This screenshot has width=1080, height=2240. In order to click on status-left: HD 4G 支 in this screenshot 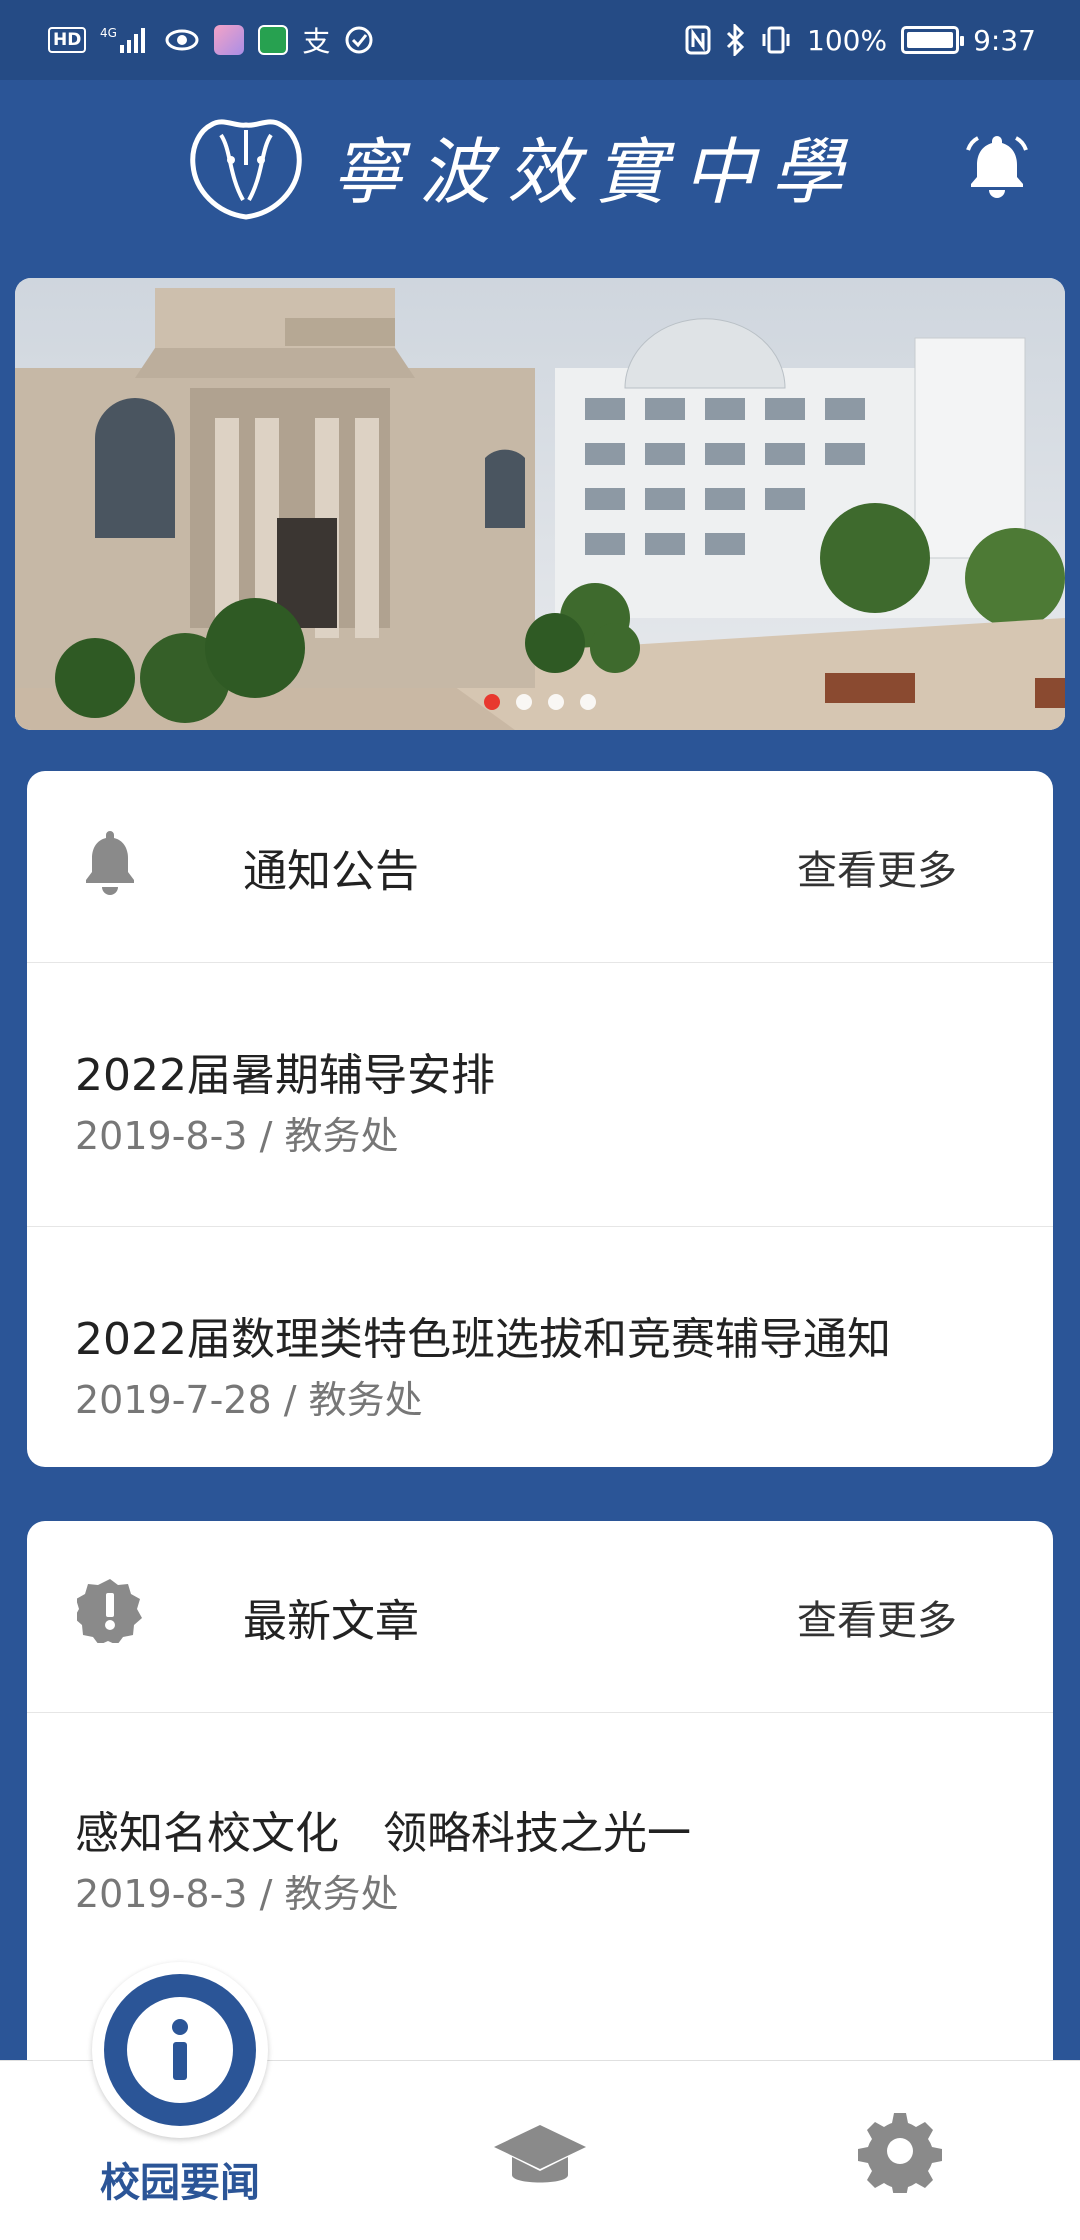, I will do `click(211, 40)`.